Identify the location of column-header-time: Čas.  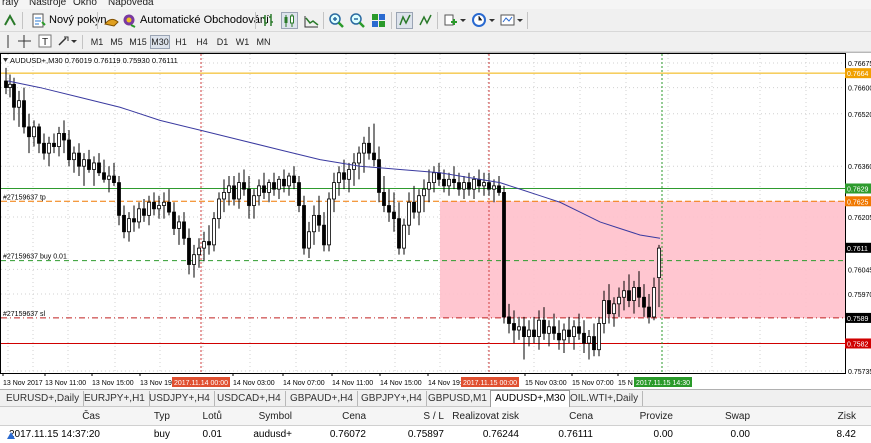
(50, 416).